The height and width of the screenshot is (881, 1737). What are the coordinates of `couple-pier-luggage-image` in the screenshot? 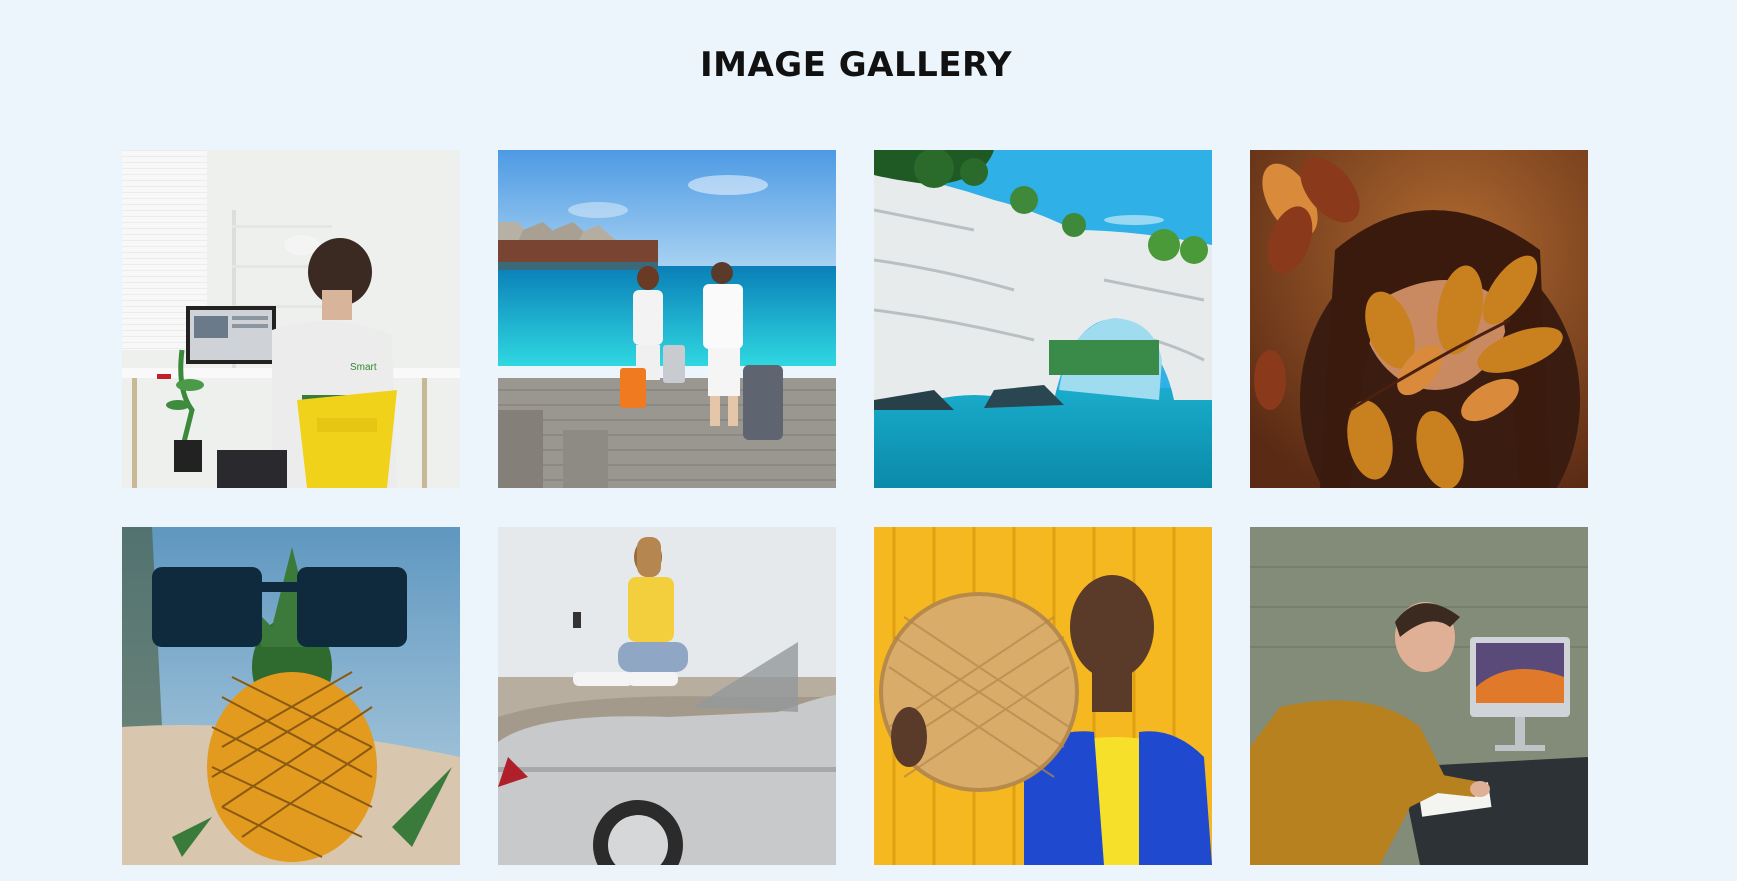 It's located at (667, 319).